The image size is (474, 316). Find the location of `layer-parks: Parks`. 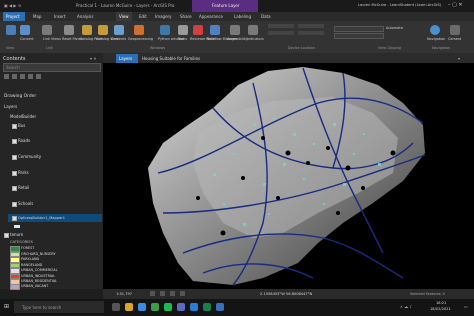

layer-parks: Parks is located at coordinates (23, 172).